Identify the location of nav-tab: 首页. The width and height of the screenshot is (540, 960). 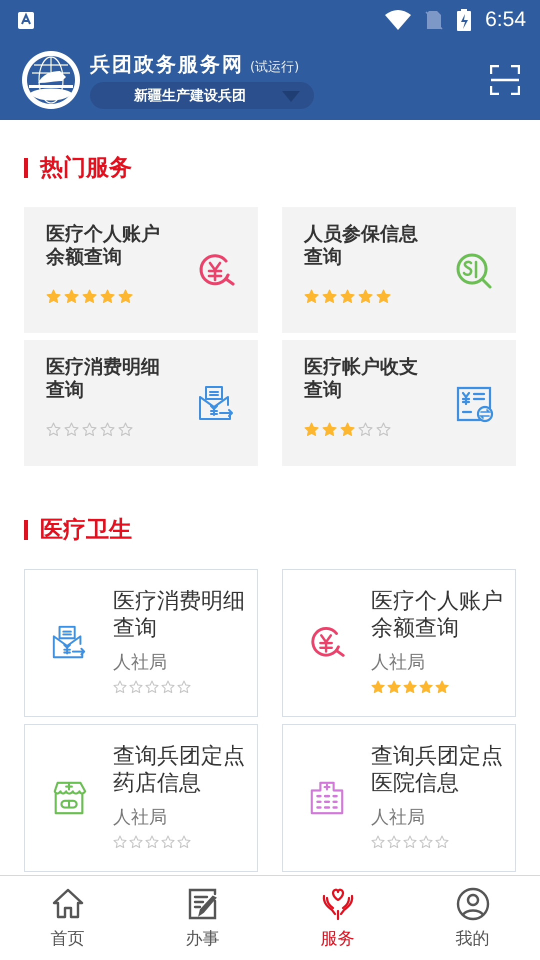
(67, 918).